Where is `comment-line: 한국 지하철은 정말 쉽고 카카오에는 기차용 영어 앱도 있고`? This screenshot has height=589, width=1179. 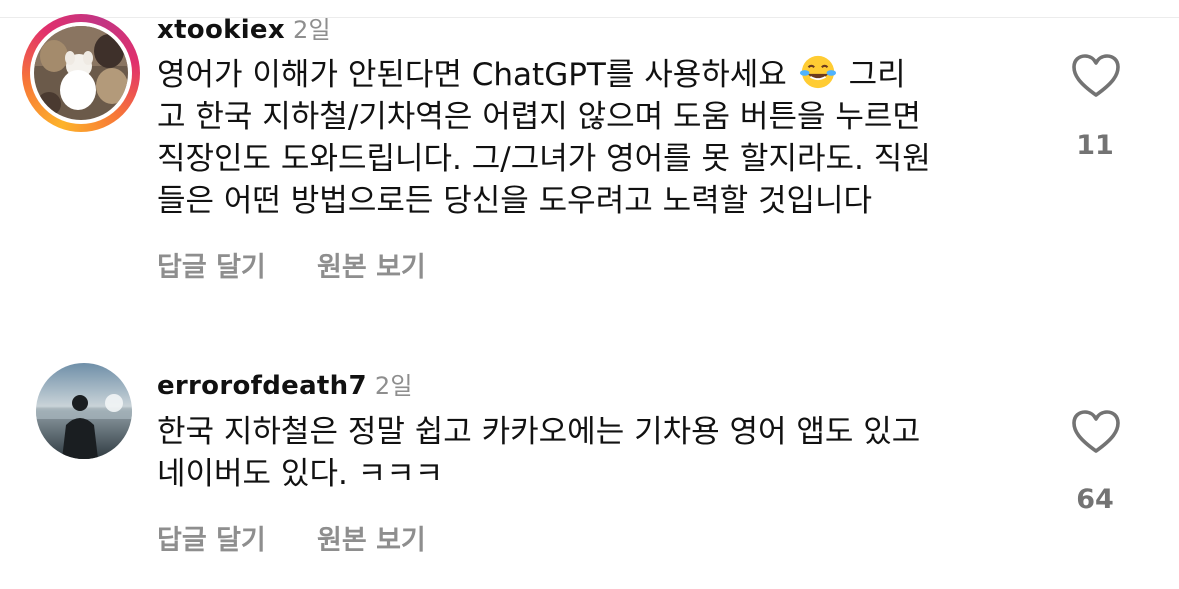 comment-line: 한국 지하철은 정말 쉽고 카카오에는 기차용 영어 앱도 있고 is located at coordinates (539, 432).